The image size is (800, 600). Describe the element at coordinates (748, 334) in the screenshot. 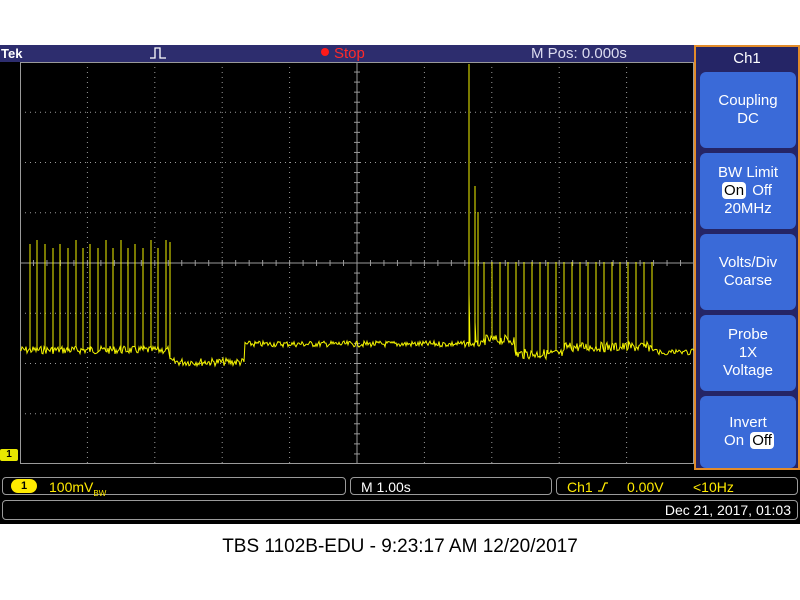

I see `probe-label: Probe` at that location.